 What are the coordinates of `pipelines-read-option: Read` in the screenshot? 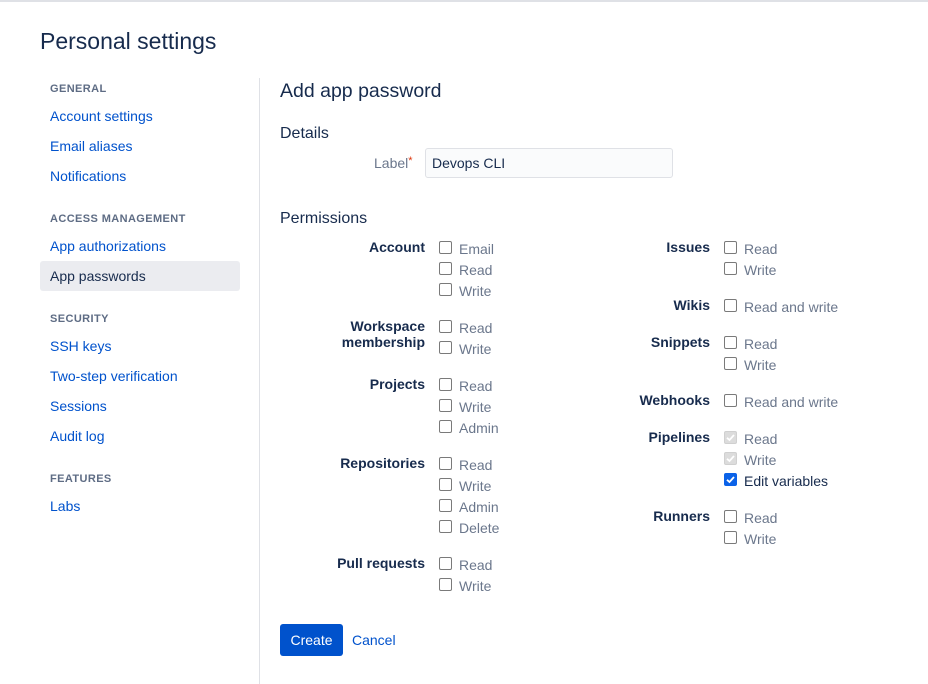 It's located at (761, 439).